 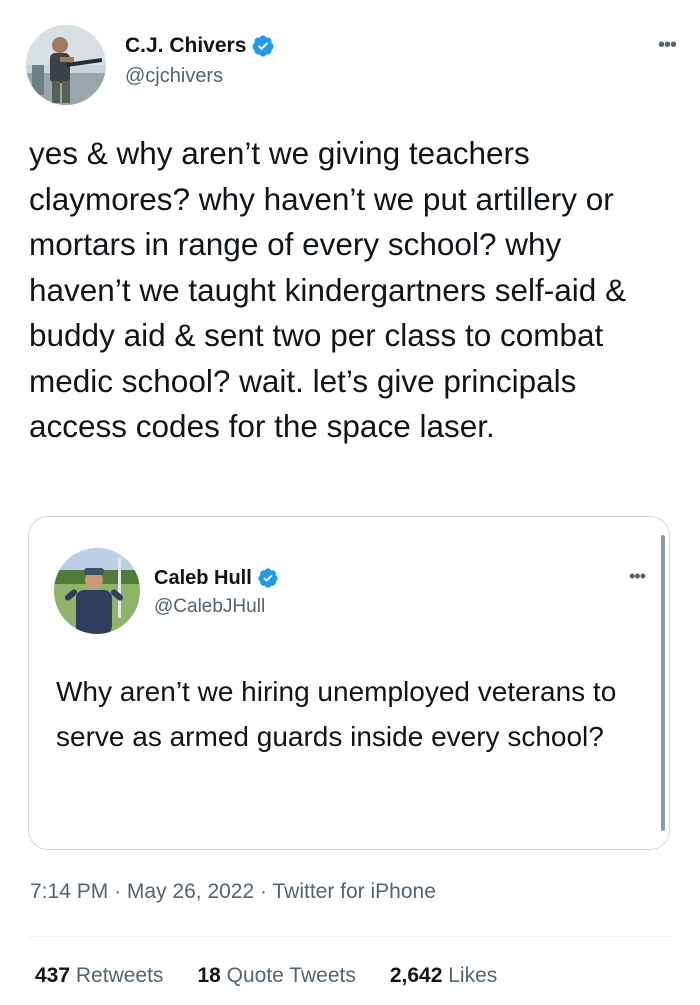 What do you see at coordinates (353, 891) in the screenshot?
I see `tweet-source: Twitter for iPhone` at bounding box center [353, 891].